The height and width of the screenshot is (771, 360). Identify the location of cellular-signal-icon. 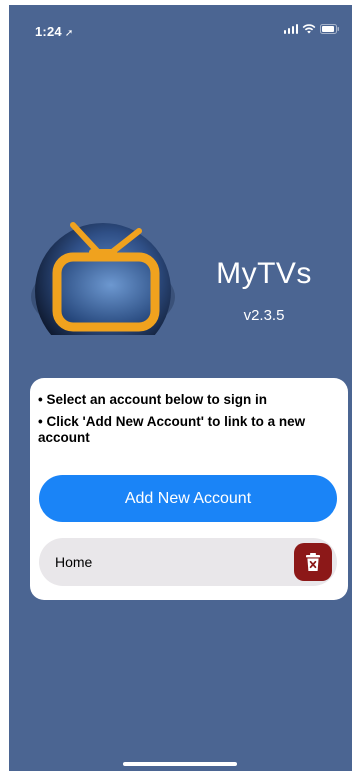
(290, 29).